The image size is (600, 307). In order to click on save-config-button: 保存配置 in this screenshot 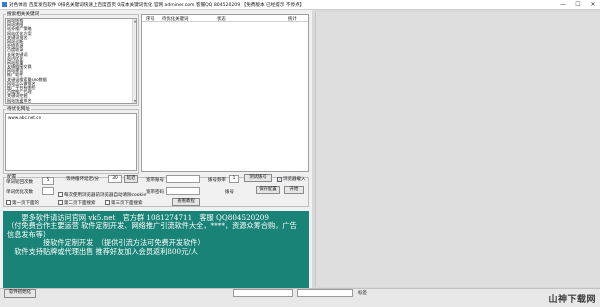, I will do `click(268, 190)`.